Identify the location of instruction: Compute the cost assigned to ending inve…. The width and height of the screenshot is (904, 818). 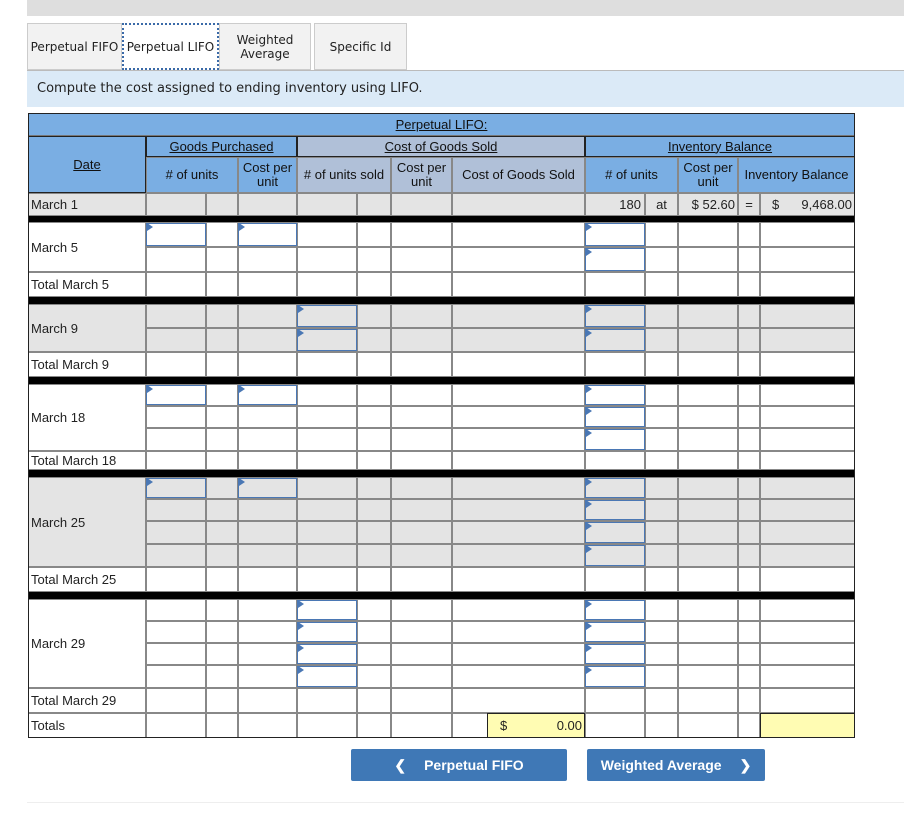
(465, 89).